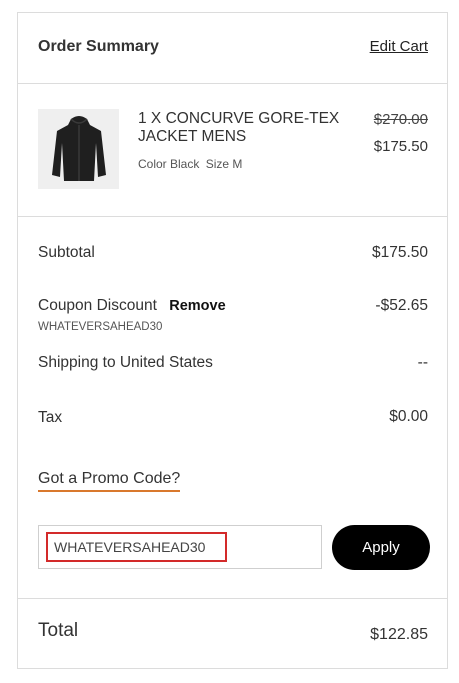  Describe the element at coordinates (66, 252) in the screenshot. I see `subtotal-label: Subtotal` at that location.